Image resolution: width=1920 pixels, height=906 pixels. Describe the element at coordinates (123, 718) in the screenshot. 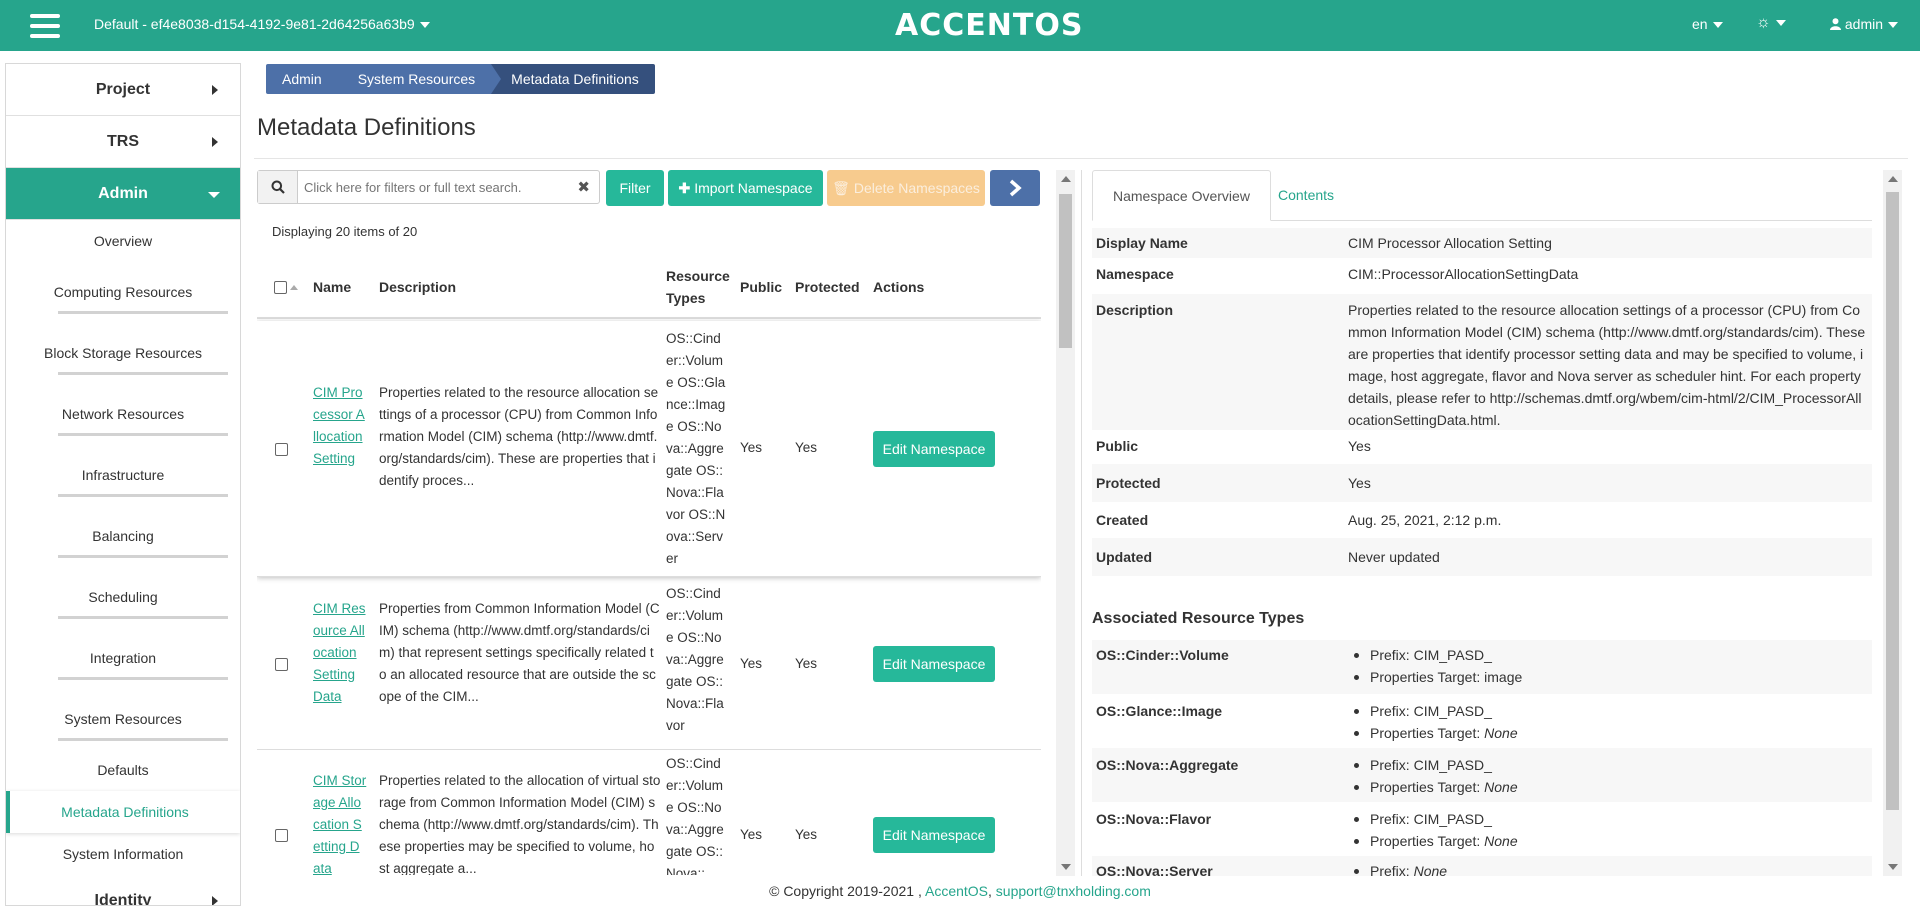

I see `sidebar-item-system-resources: System Resources` at that location.